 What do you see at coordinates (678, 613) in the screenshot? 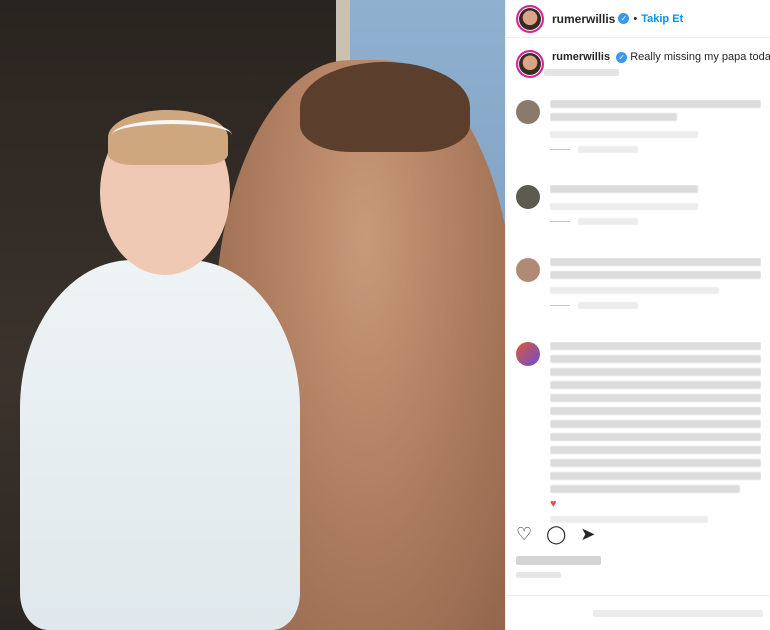
I see `add-comment-placeholder-redacted` at bounding box center [678, 613].